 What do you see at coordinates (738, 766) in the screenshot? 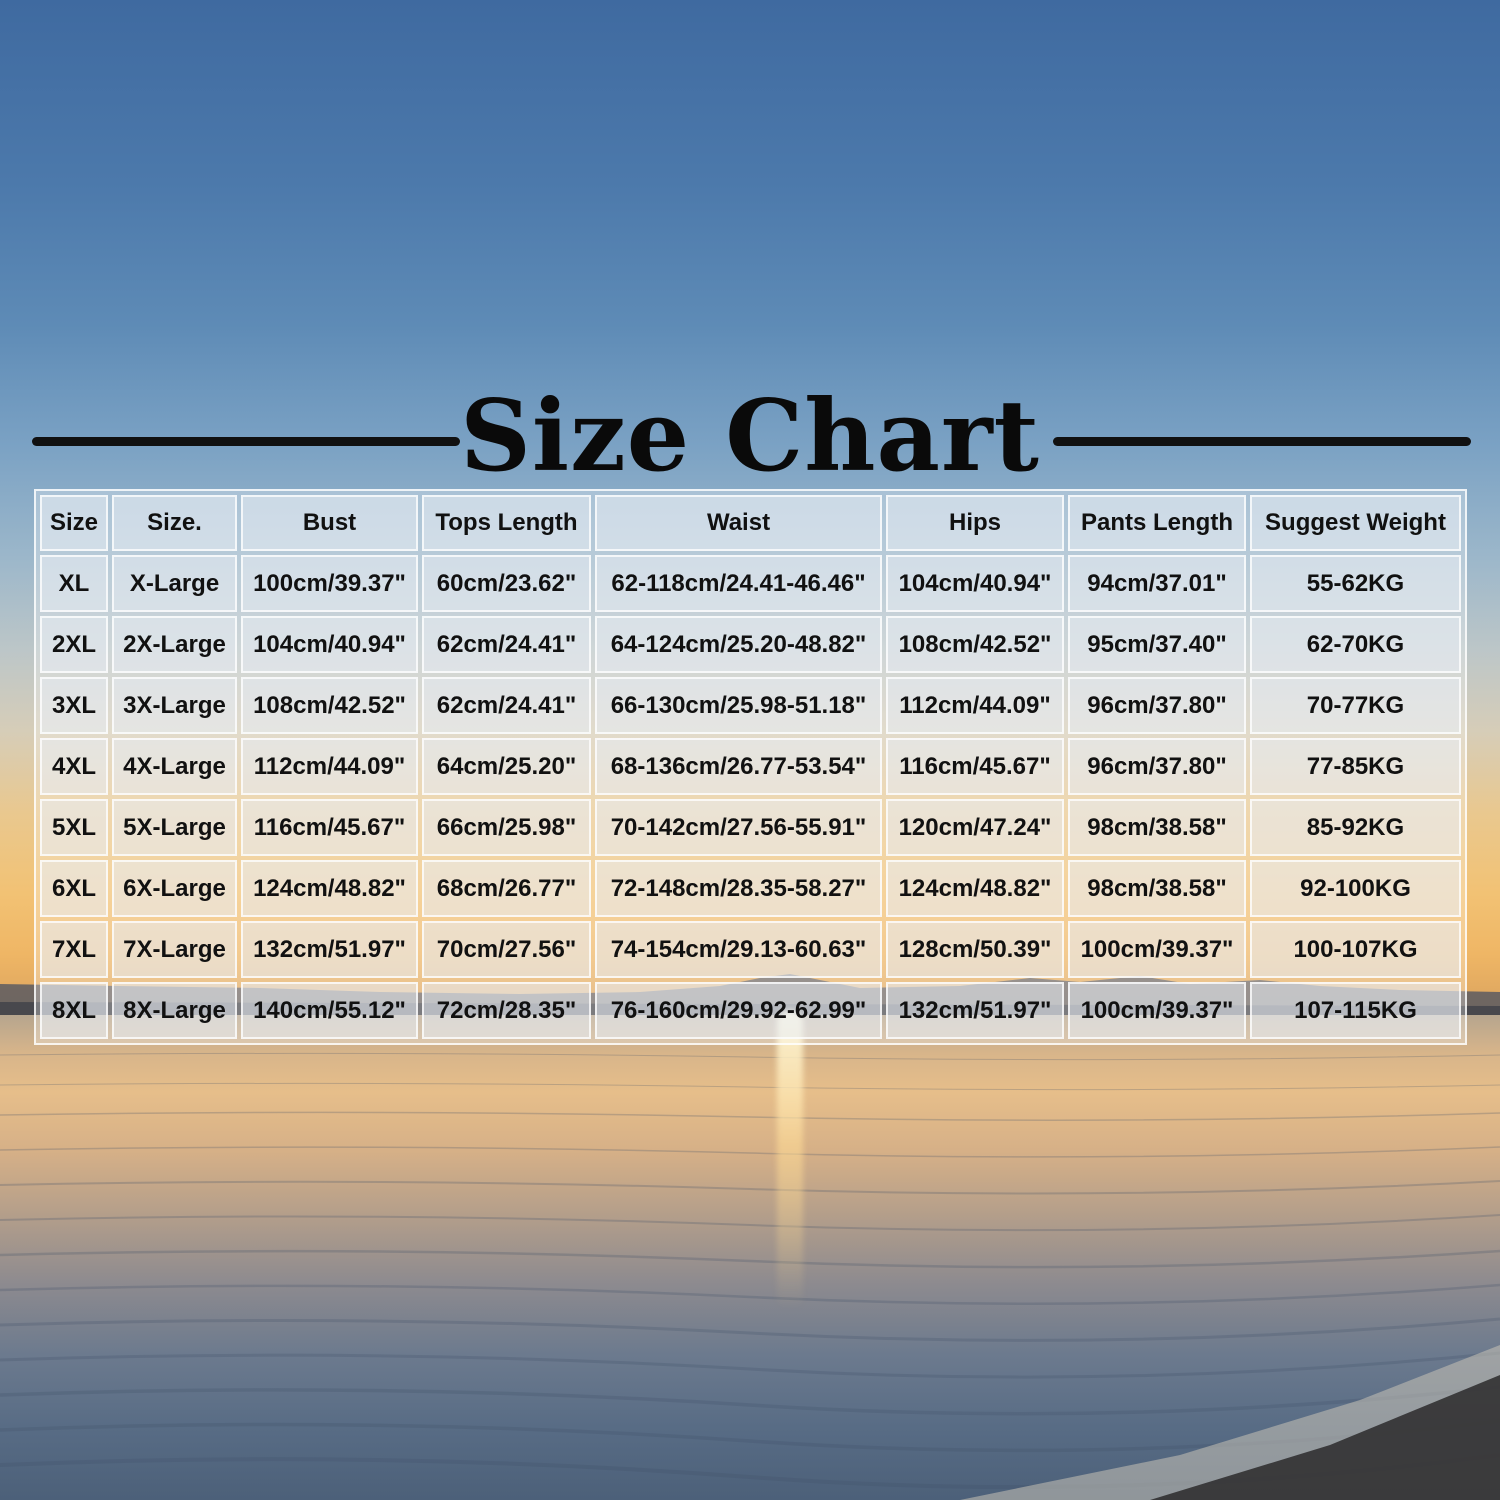
I see `cell-waist: 68-136cm/26.77-53.54"` at bounding box center [738, 766].